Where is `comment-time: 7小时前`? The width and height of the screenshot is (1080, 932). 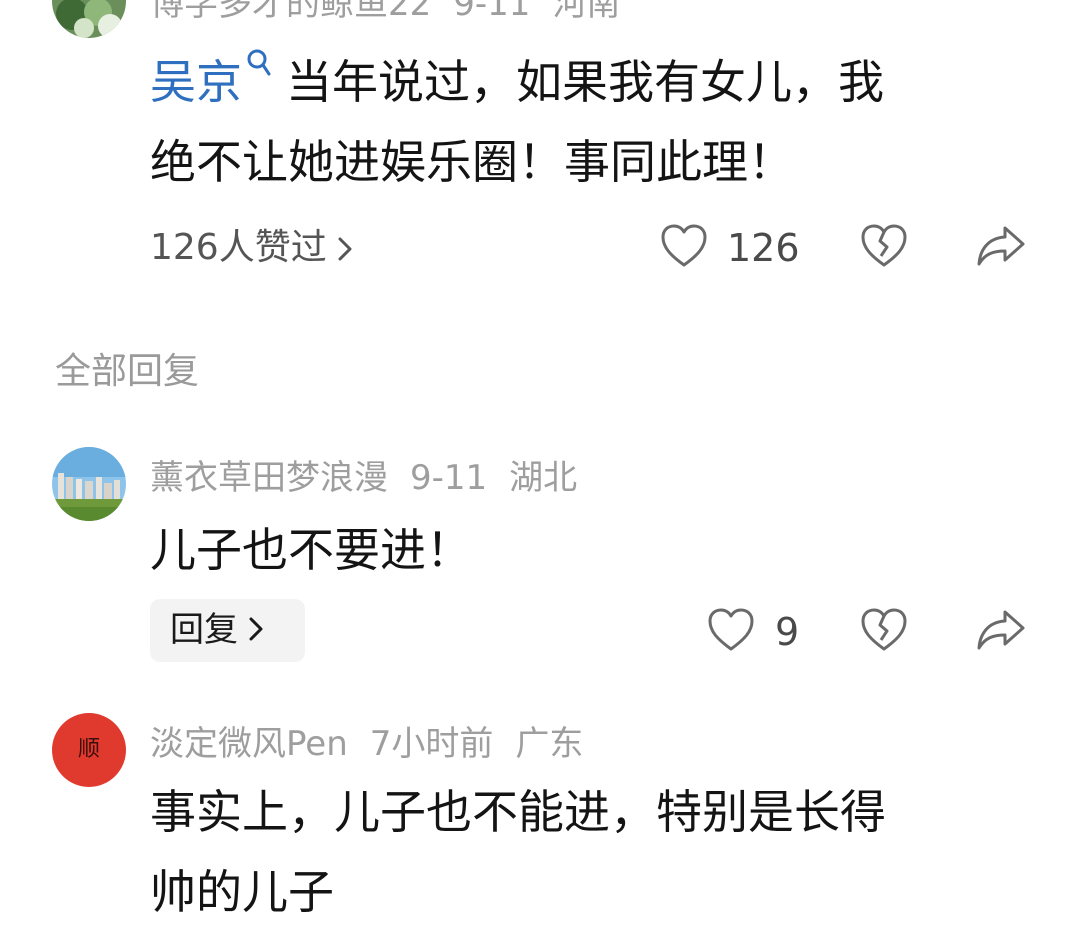
comment-time: 7小时前 is located at coordinates (431, 744).